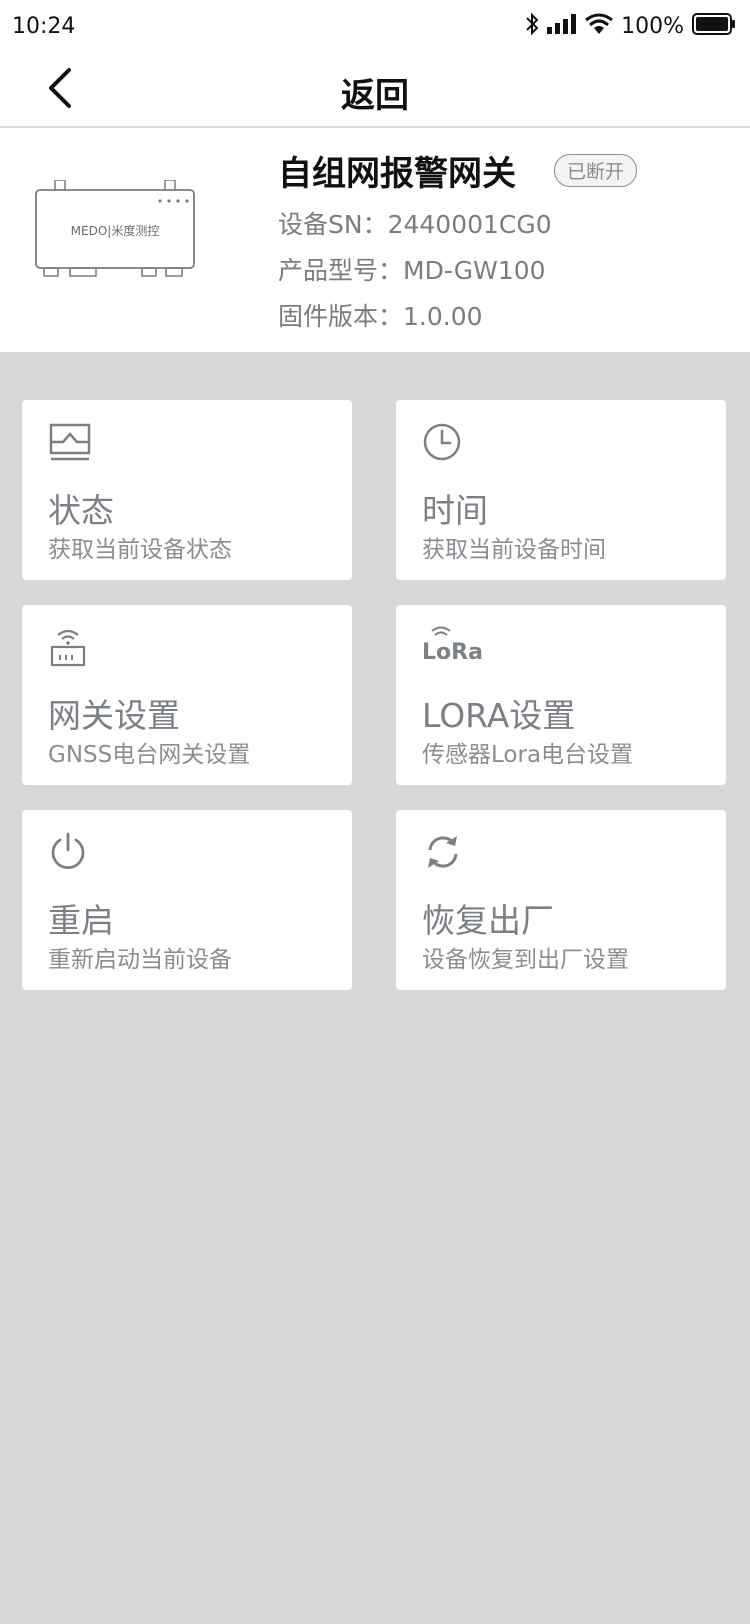  I want to click on wifi-icon, so click(599, 26).